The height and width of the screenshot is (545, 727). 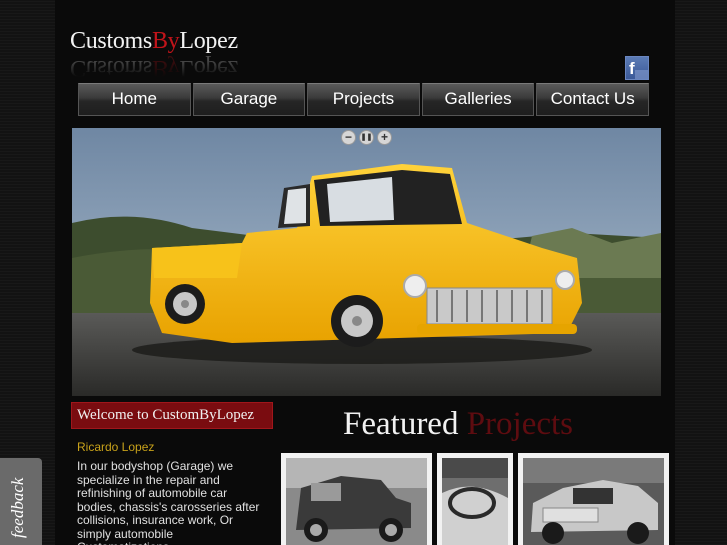 I want to click on slideshow-pause-icon: ❚❚, so click(x=366, y=137).